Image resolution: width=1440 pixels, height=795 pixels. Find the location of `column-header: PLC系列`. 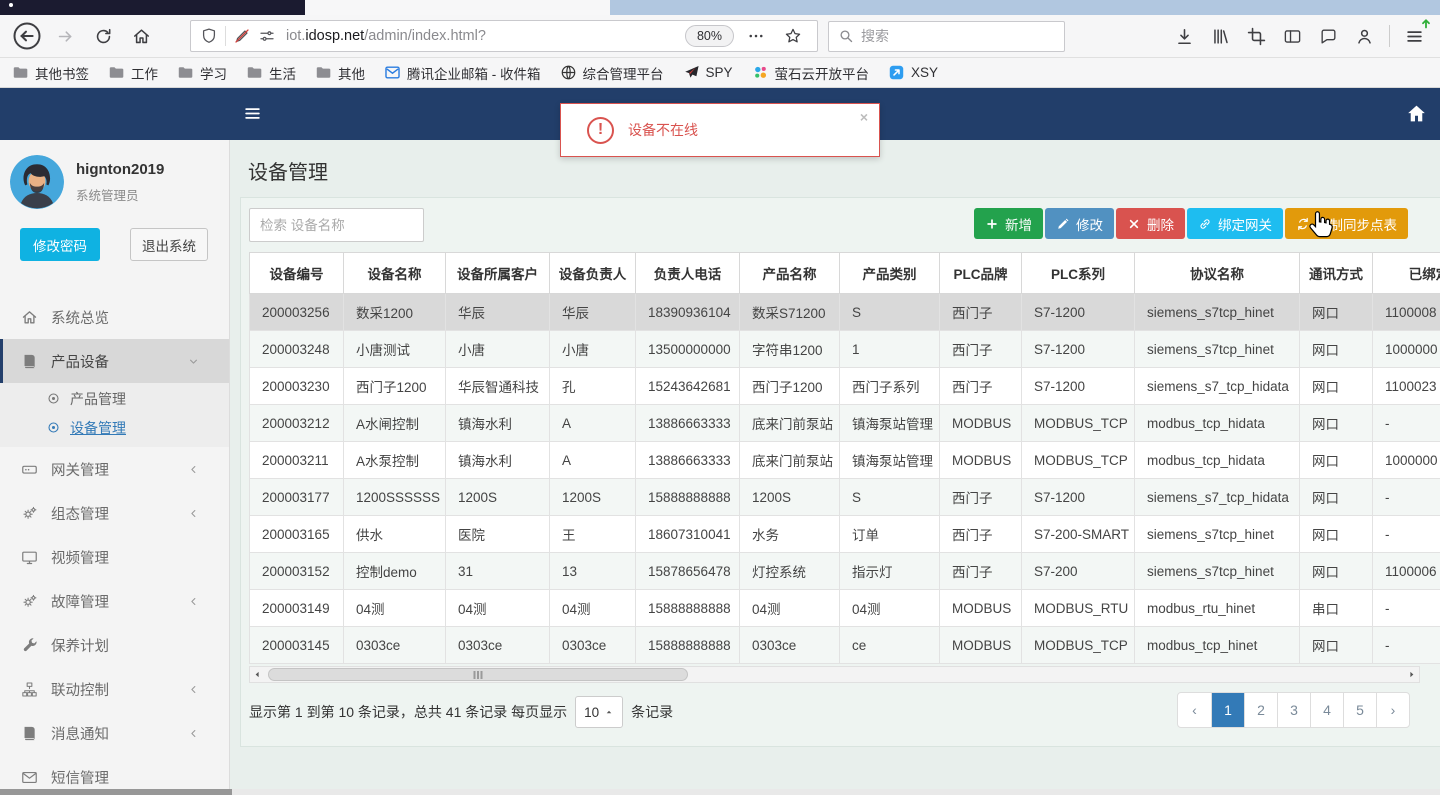

column-header: PLC系列 is located at coordinates (1078, 273).